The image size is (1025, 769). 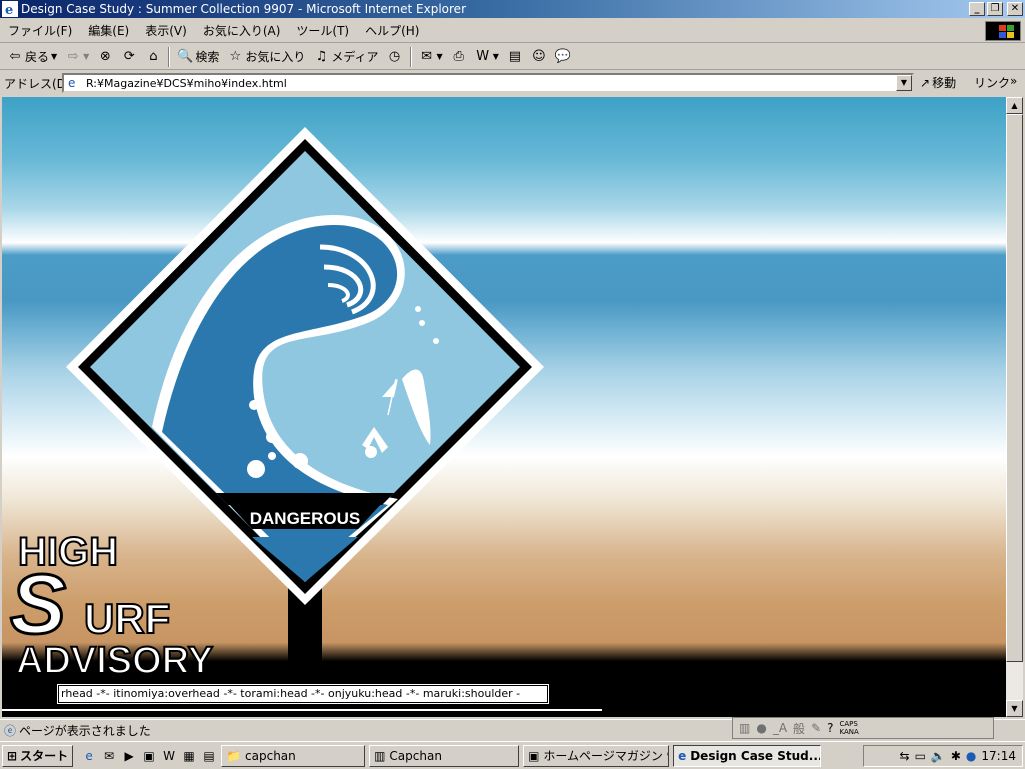 What do you see at coordinates (998, 756) in the screenshot?
I see `clock: 17:14` at bounding box center [998, 756].